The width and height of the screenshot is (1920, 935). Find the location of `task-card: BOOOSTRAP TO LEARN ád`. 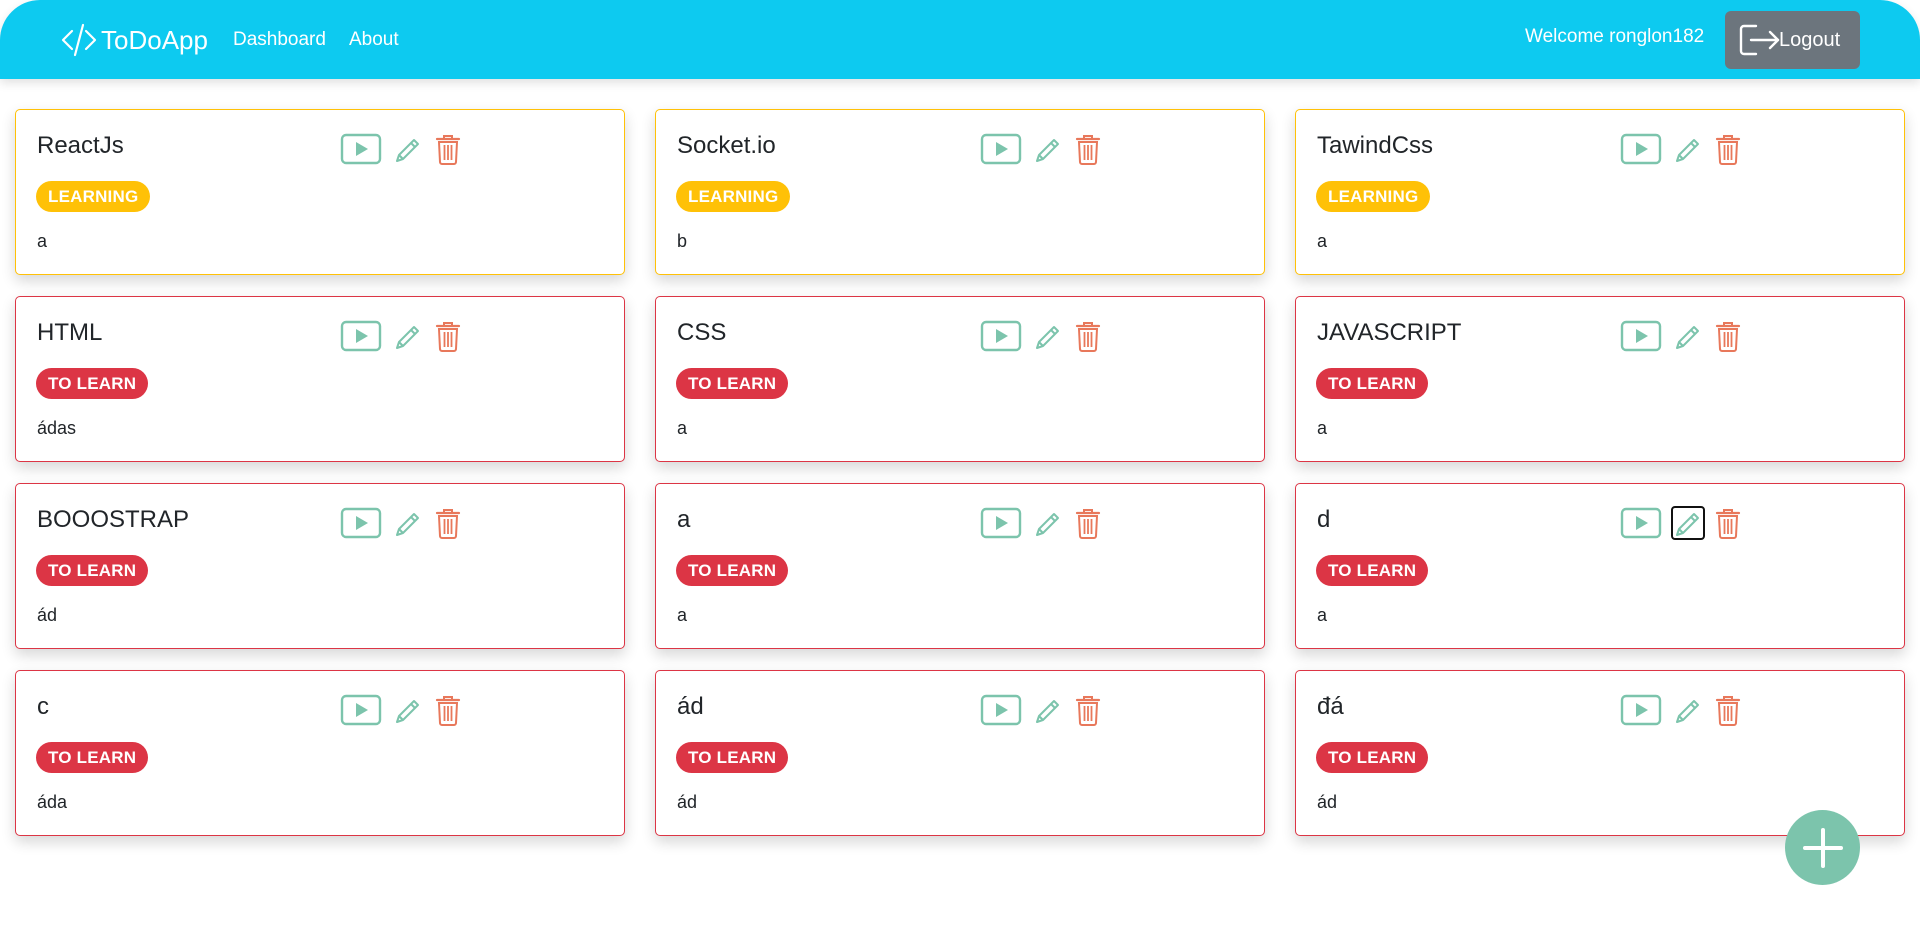

task-card: BOOOSTRAP TO LEARN ád is located at coordinates (320, 566).